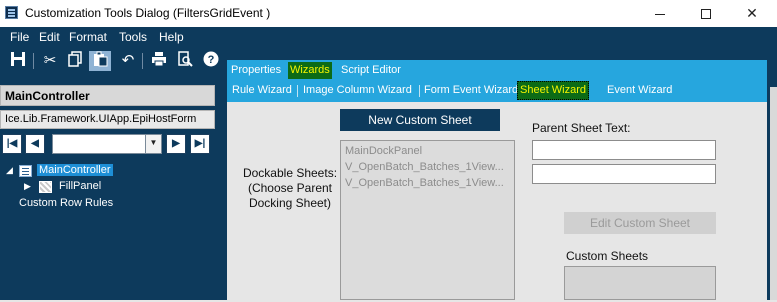 This screenshot has height=302, width=777. I want to click on tab-image-column-wizard: Image Column Wizard, so click(357, 90).